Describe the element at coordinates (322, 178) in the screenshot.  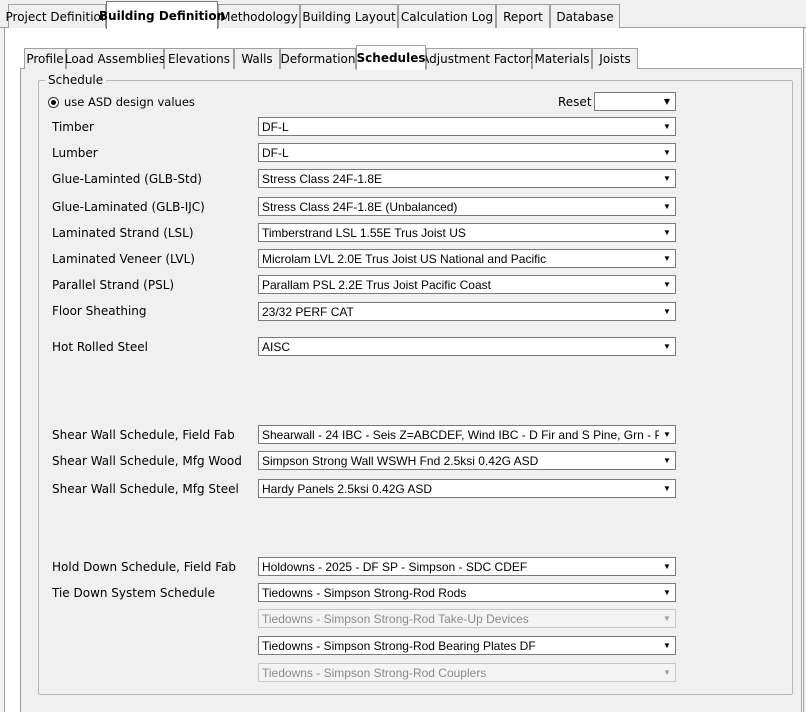
I see `dropdown-value: Stress Class 24F-1.8E` at that location.